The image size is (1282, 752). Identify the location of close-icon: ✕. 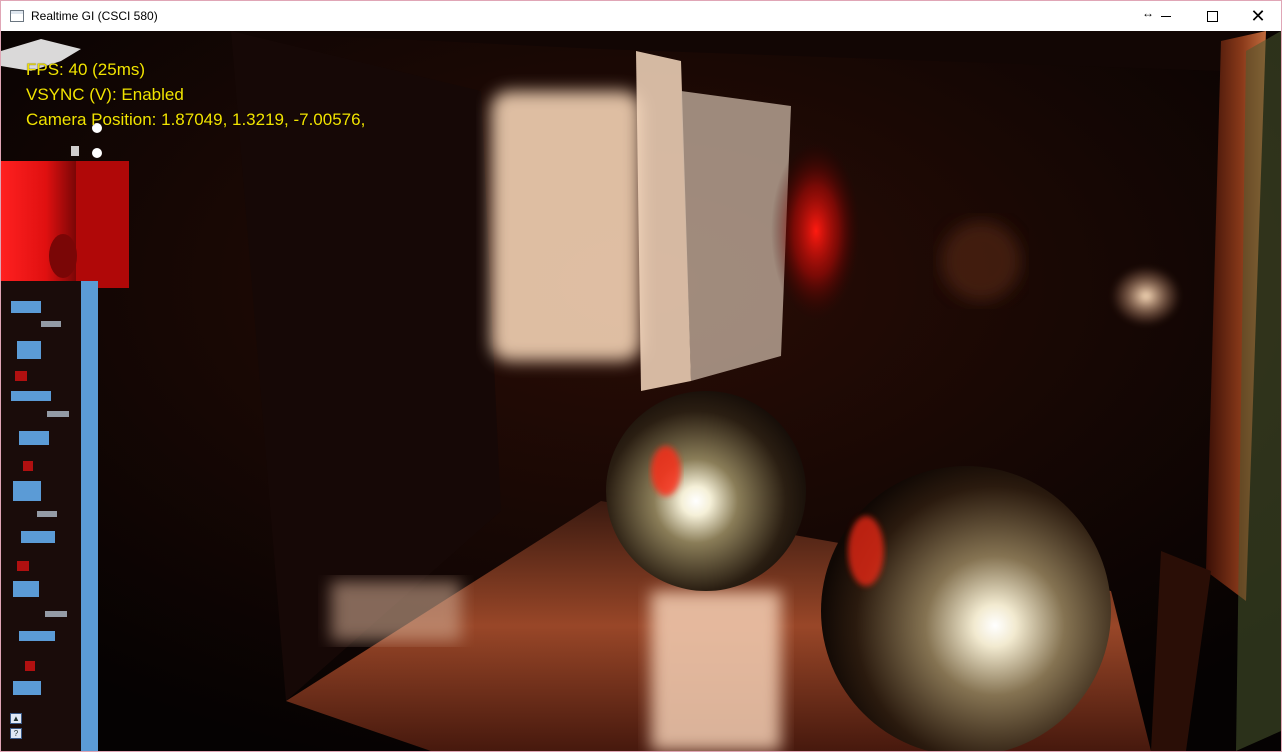
(1258, 16).